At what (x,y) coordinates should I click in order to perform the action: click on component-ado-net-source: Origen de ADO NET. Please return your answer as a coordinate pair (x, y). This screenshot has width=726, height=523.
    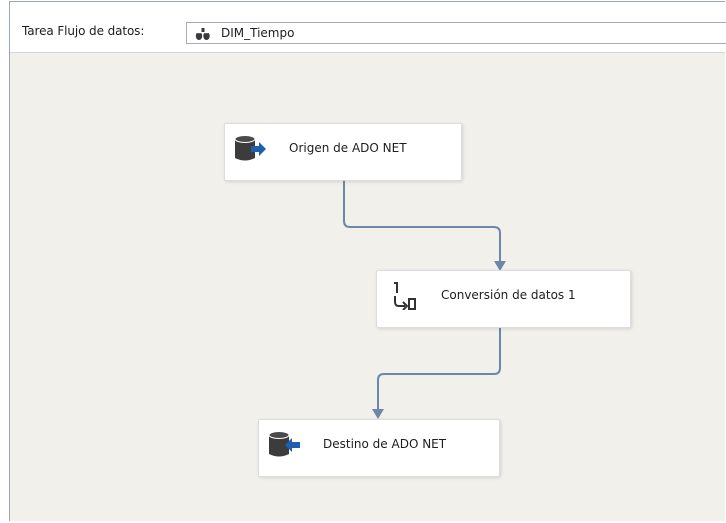
    Looking at the image, I should click on (343, 152).